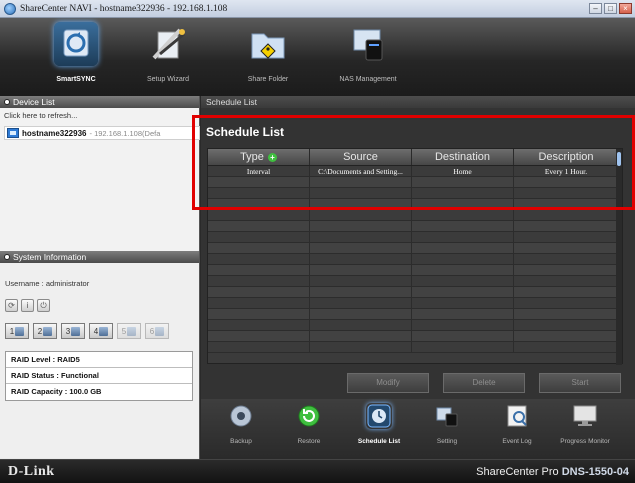 This screenshot has height=483, width=635. I want to click on maximize-button: □, so click(610, 8).